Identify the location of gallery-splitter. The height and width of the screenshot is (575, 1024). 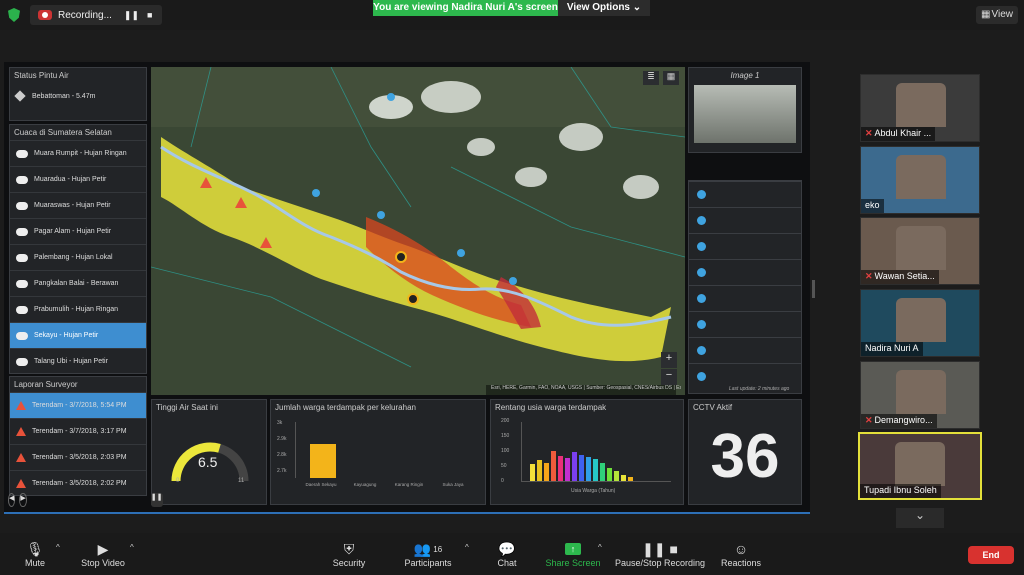
(813, 289).